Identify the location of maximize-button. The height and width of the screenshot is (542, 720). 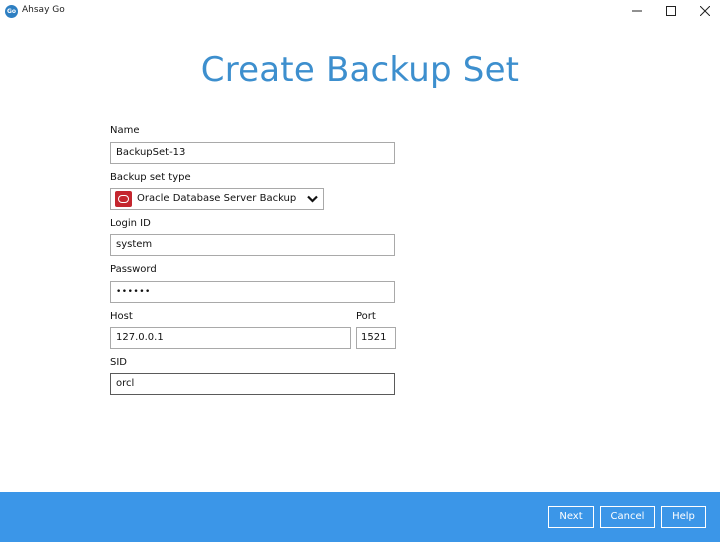
(671, 11).